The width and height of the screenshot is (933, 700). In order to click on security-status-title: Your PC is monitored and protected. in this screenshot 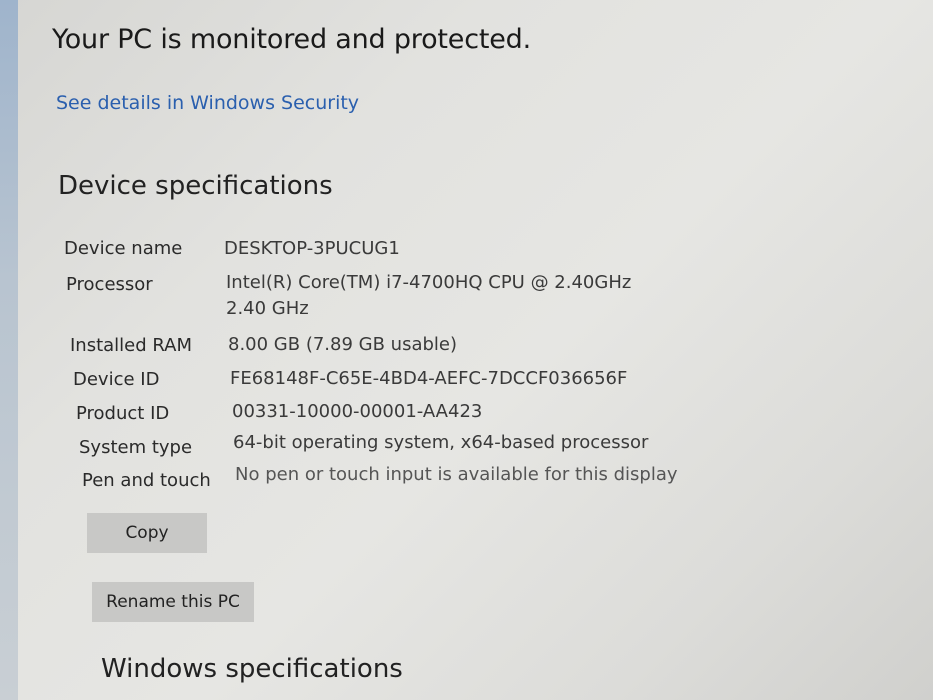, I will do `click(291, 39)`.